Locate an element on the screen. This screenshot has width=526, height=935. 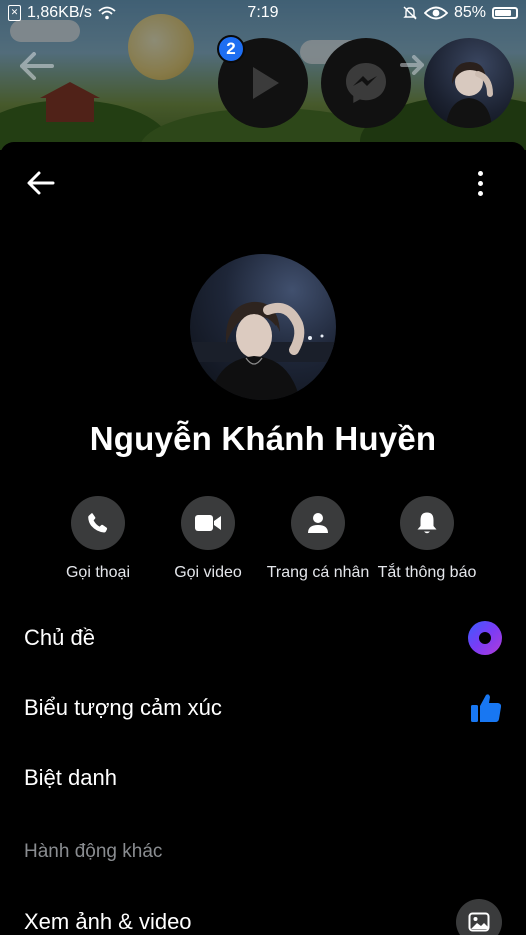
more-options-button is located at coordinates (480, 183).